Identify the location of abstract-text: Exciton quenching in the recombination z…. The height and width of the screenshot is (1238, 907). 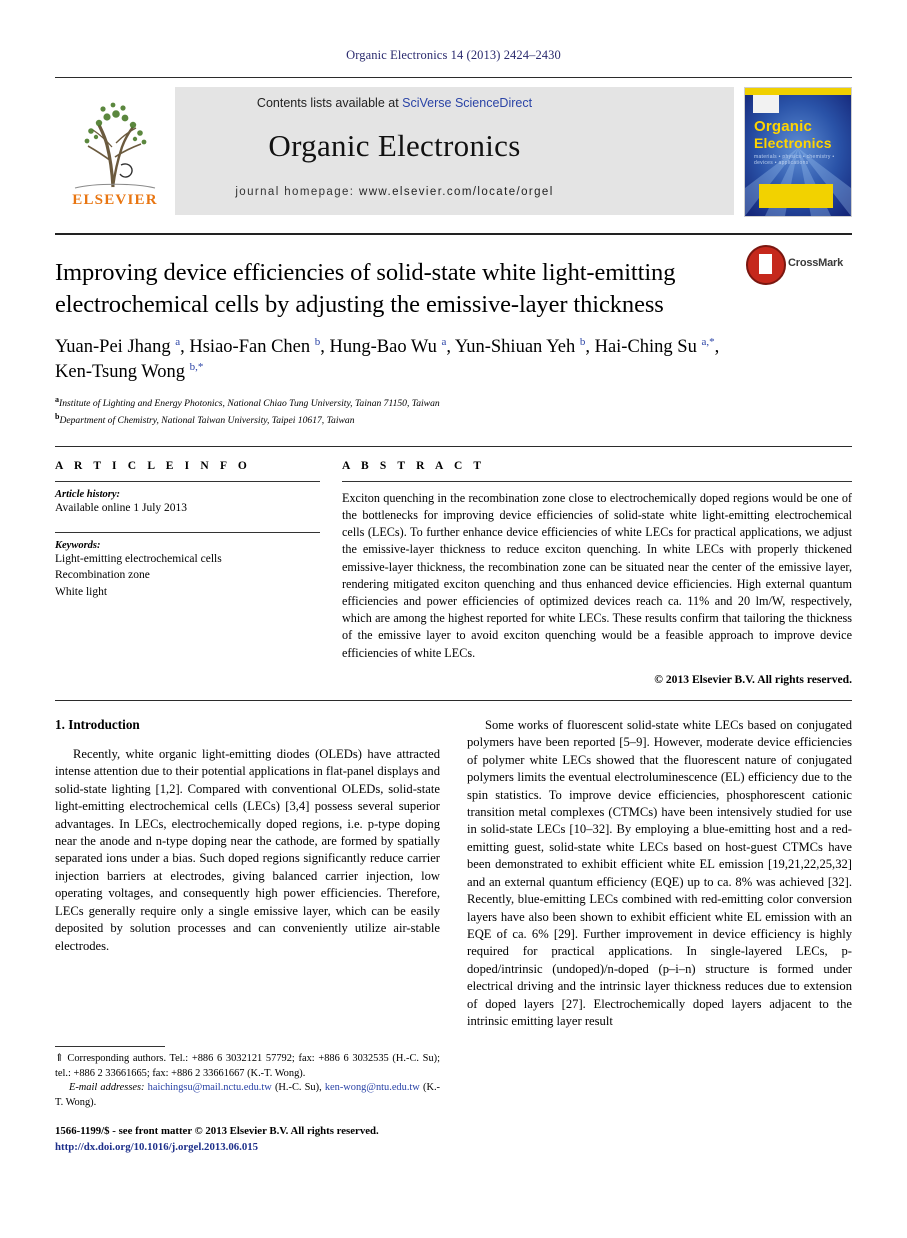
(597, 575).